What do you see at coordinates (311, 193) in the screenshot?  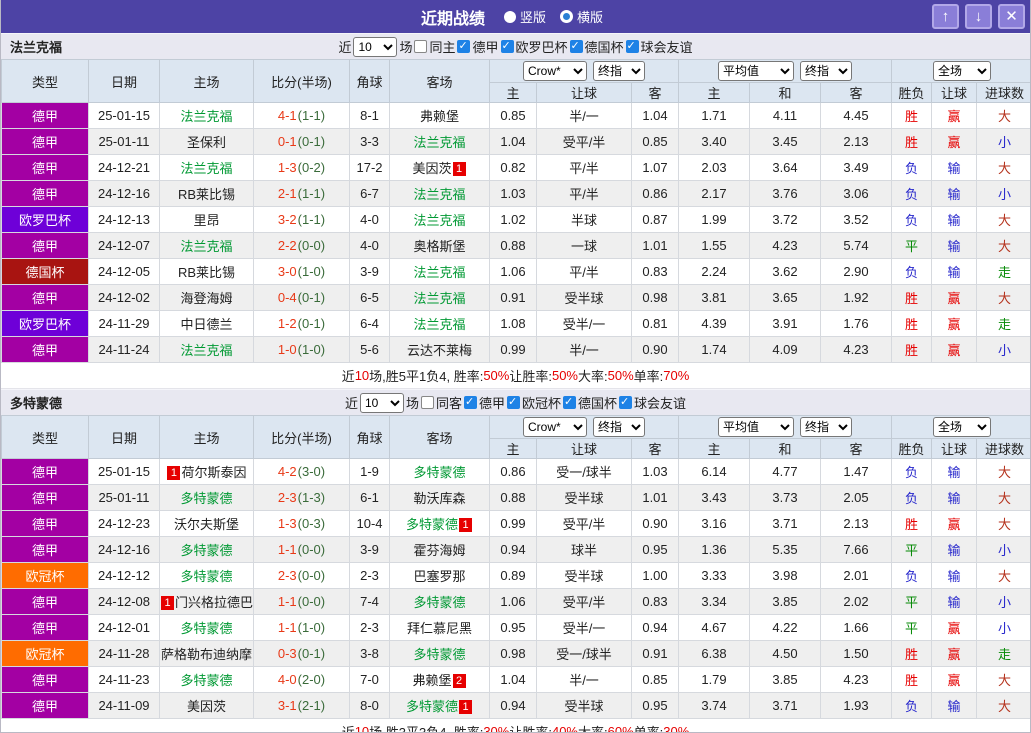 I see `halftime-score: (1-1)` at bounding box center [311, 193].